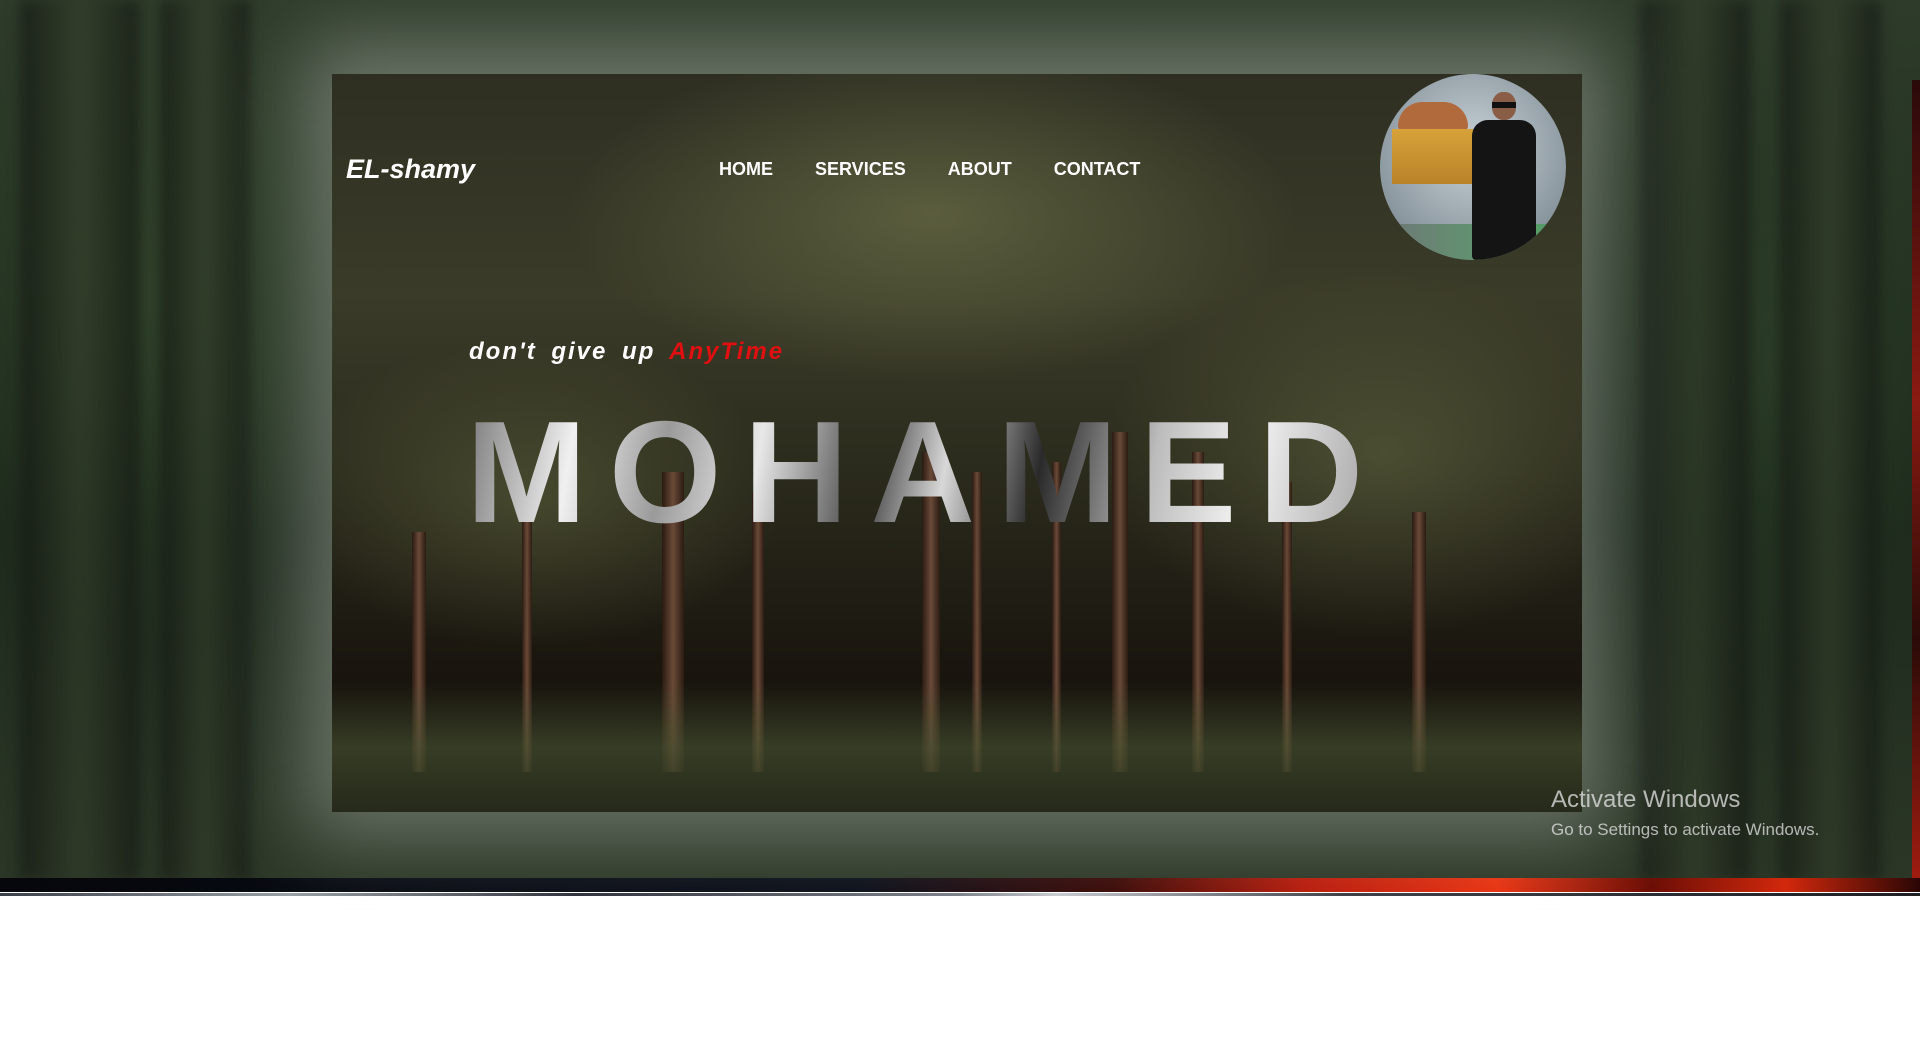  I want to click on tagline-highlight: AnyTime, so click(727, 351).